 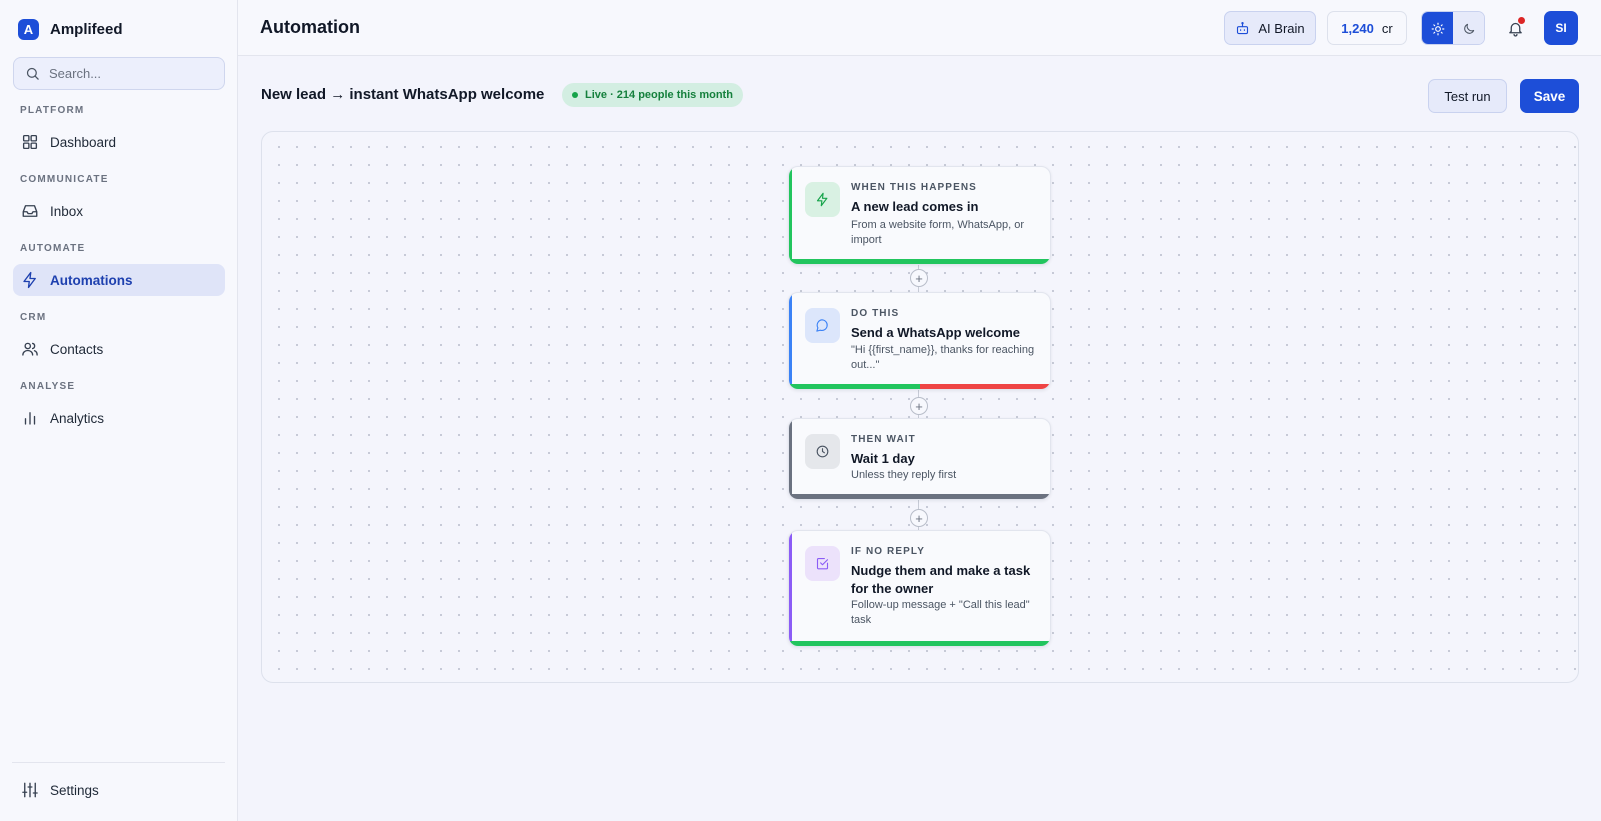 I want to click on node-kicker: DO THIS, so click(x=875, y=313).